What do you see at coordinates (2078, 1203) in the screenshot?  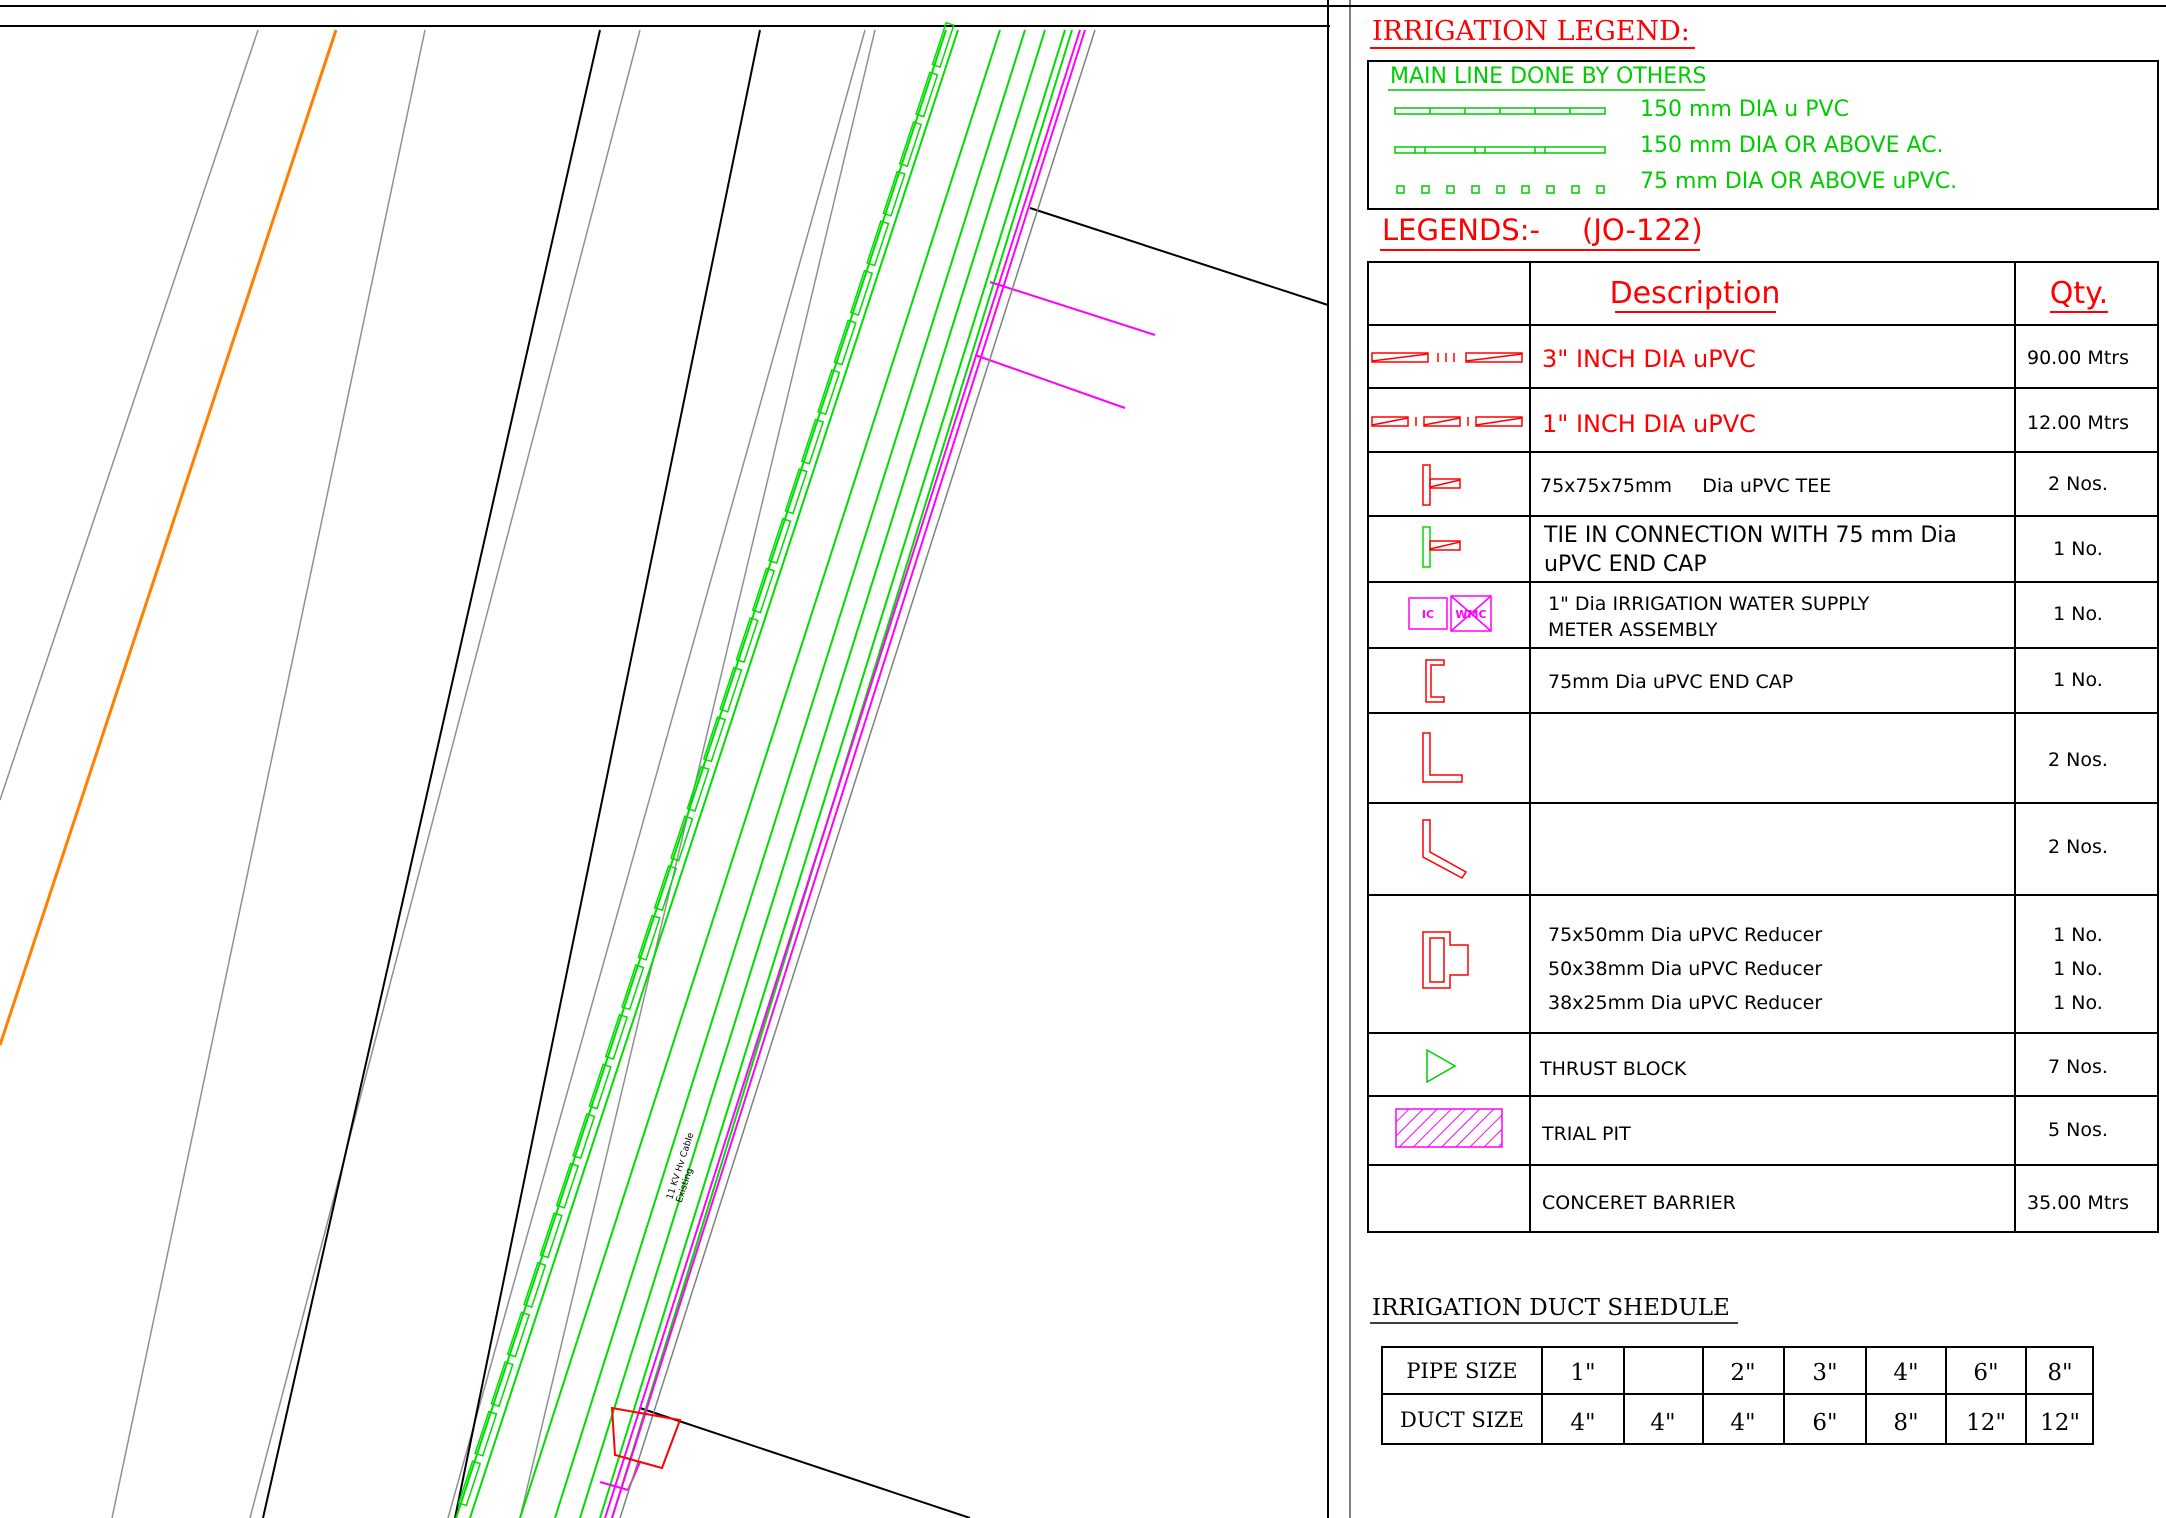 I see `row-12-qty: 35.00 Mtrs` at bounding box center [2078, 1203].